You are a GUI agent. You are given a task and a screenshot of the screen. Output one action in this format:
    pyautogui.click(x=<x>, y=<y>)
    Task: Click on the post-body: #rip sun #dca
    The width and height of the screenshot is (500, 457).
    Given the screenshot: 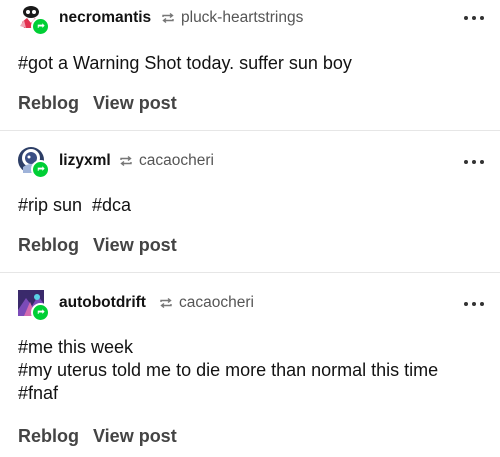 What is the action you would take?
    pyautogui.click(x=253, y=205)
    